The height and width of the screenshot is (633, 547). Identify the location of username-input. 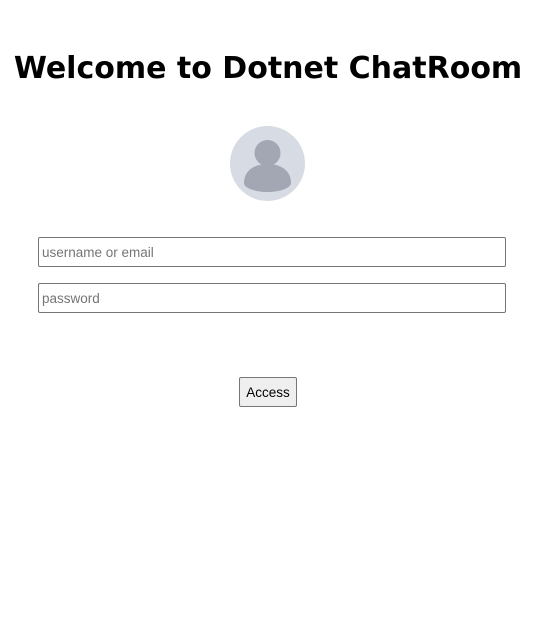
(272, 252).